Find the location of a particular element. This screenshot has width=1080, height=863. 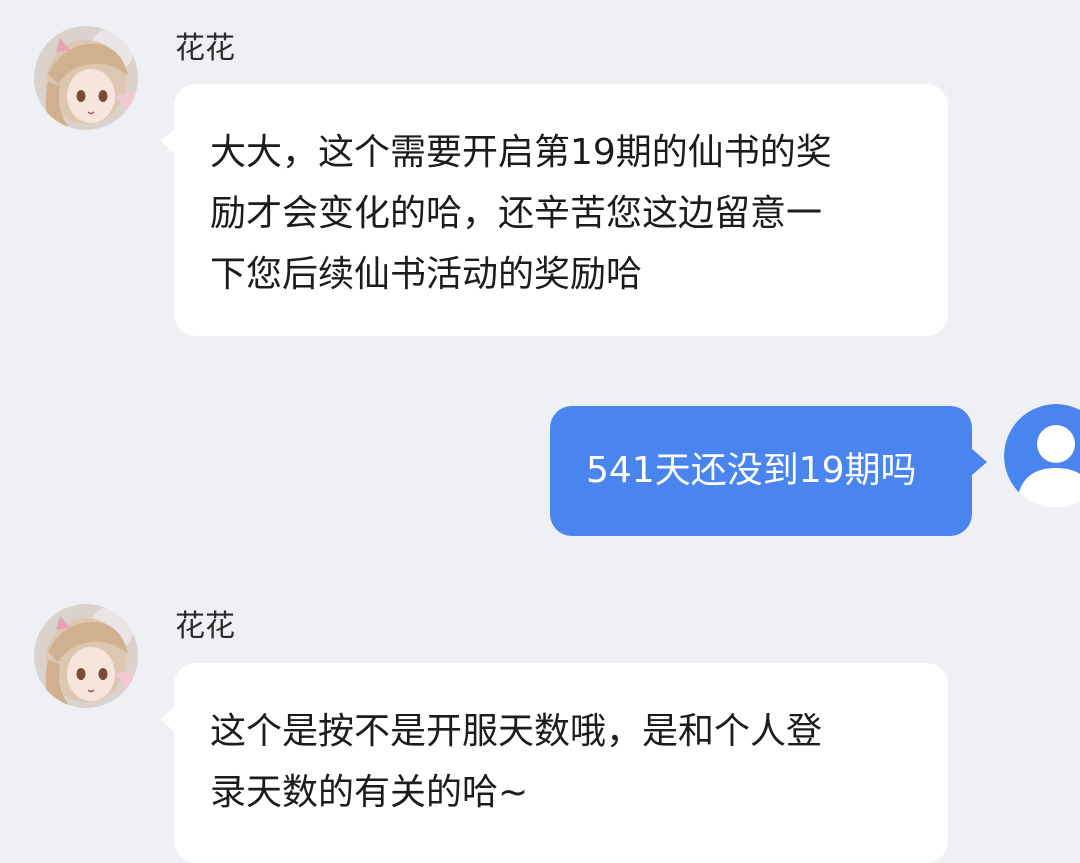

user-avatar-icon is located at coordinates (1042, 456).